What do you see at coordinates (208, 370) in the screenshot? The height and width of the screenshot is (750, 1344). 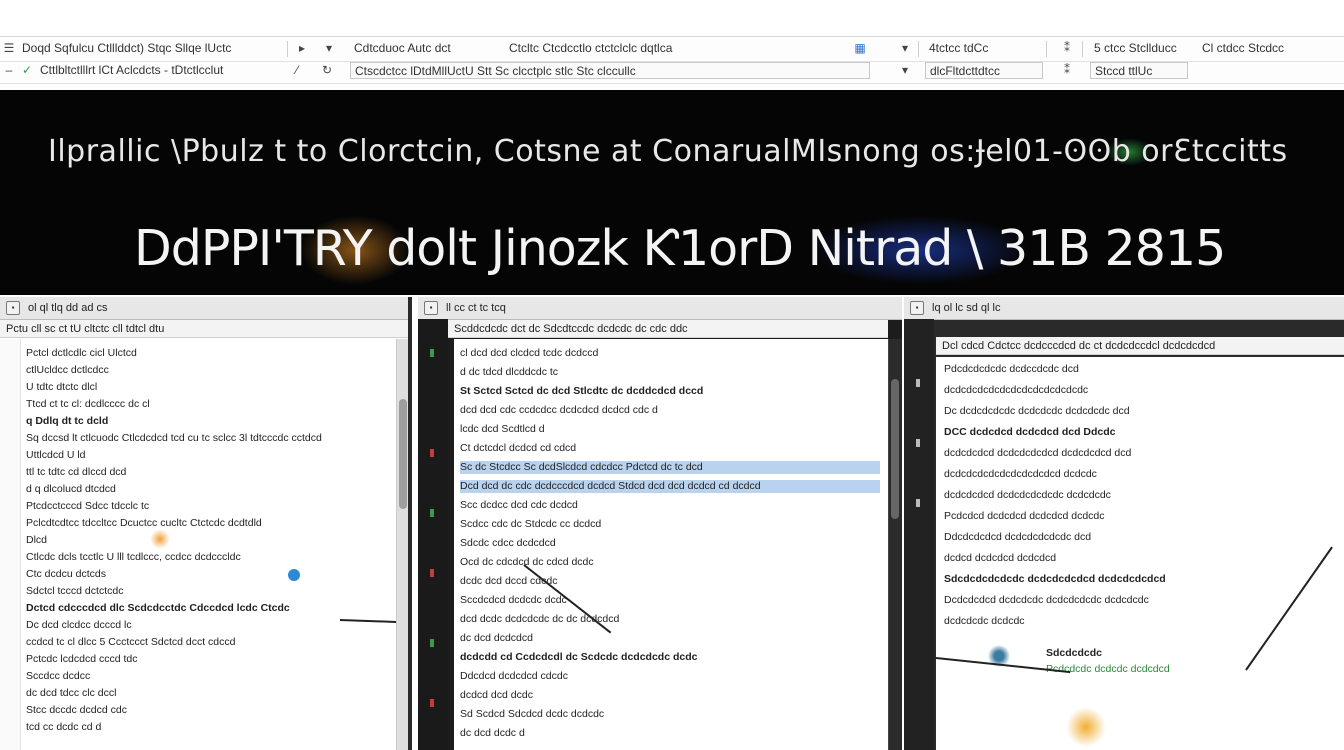 I see `code-line: ctlUcldcc dctlcdcc` at bounding box center [208, 370].